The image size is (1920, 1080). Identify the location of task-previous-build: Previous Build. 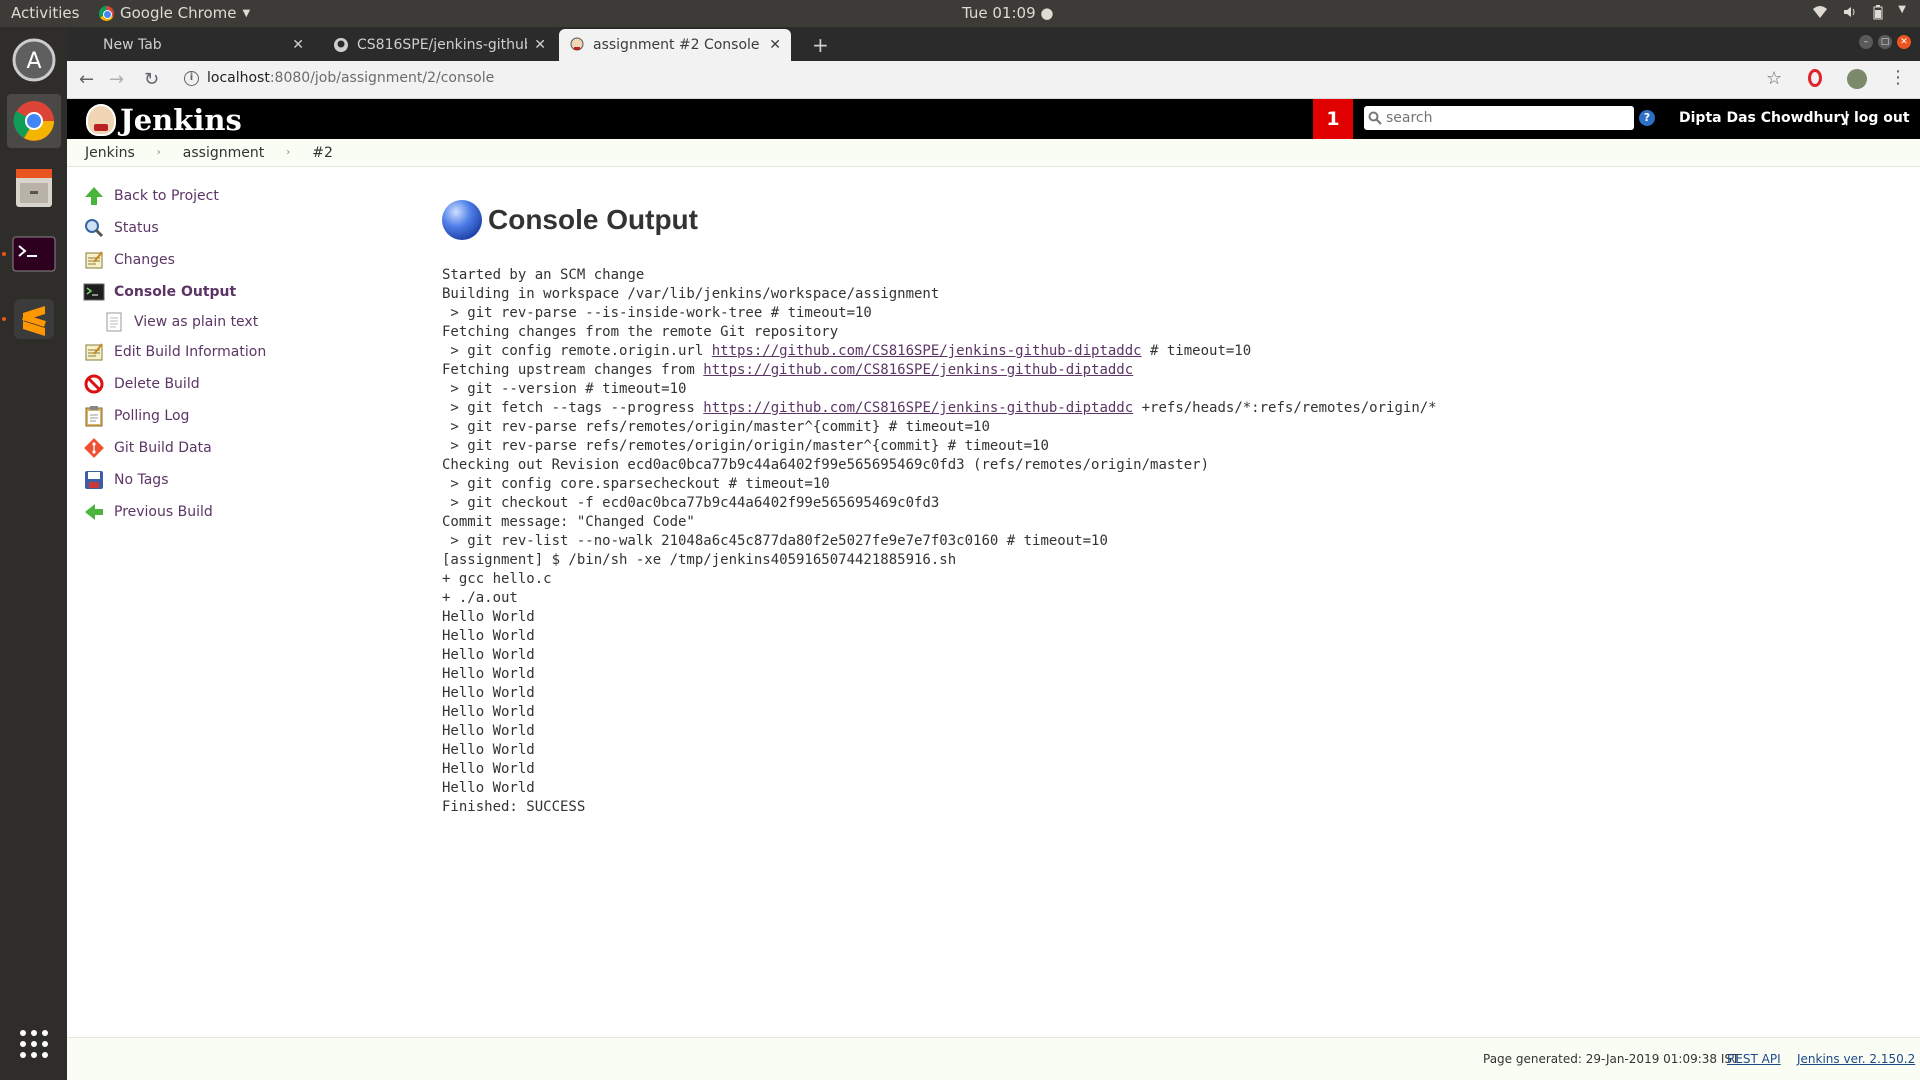
(232, 512).